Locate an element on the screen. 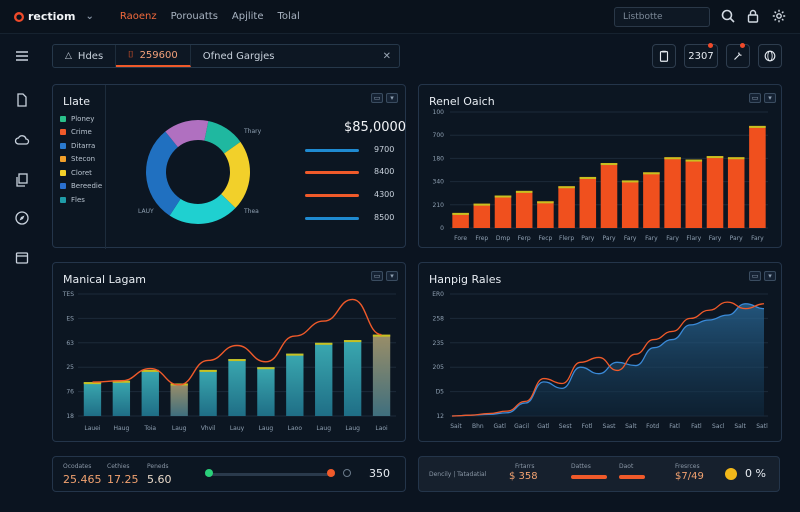  slider-end-handle is located at coordinates (331, 473).